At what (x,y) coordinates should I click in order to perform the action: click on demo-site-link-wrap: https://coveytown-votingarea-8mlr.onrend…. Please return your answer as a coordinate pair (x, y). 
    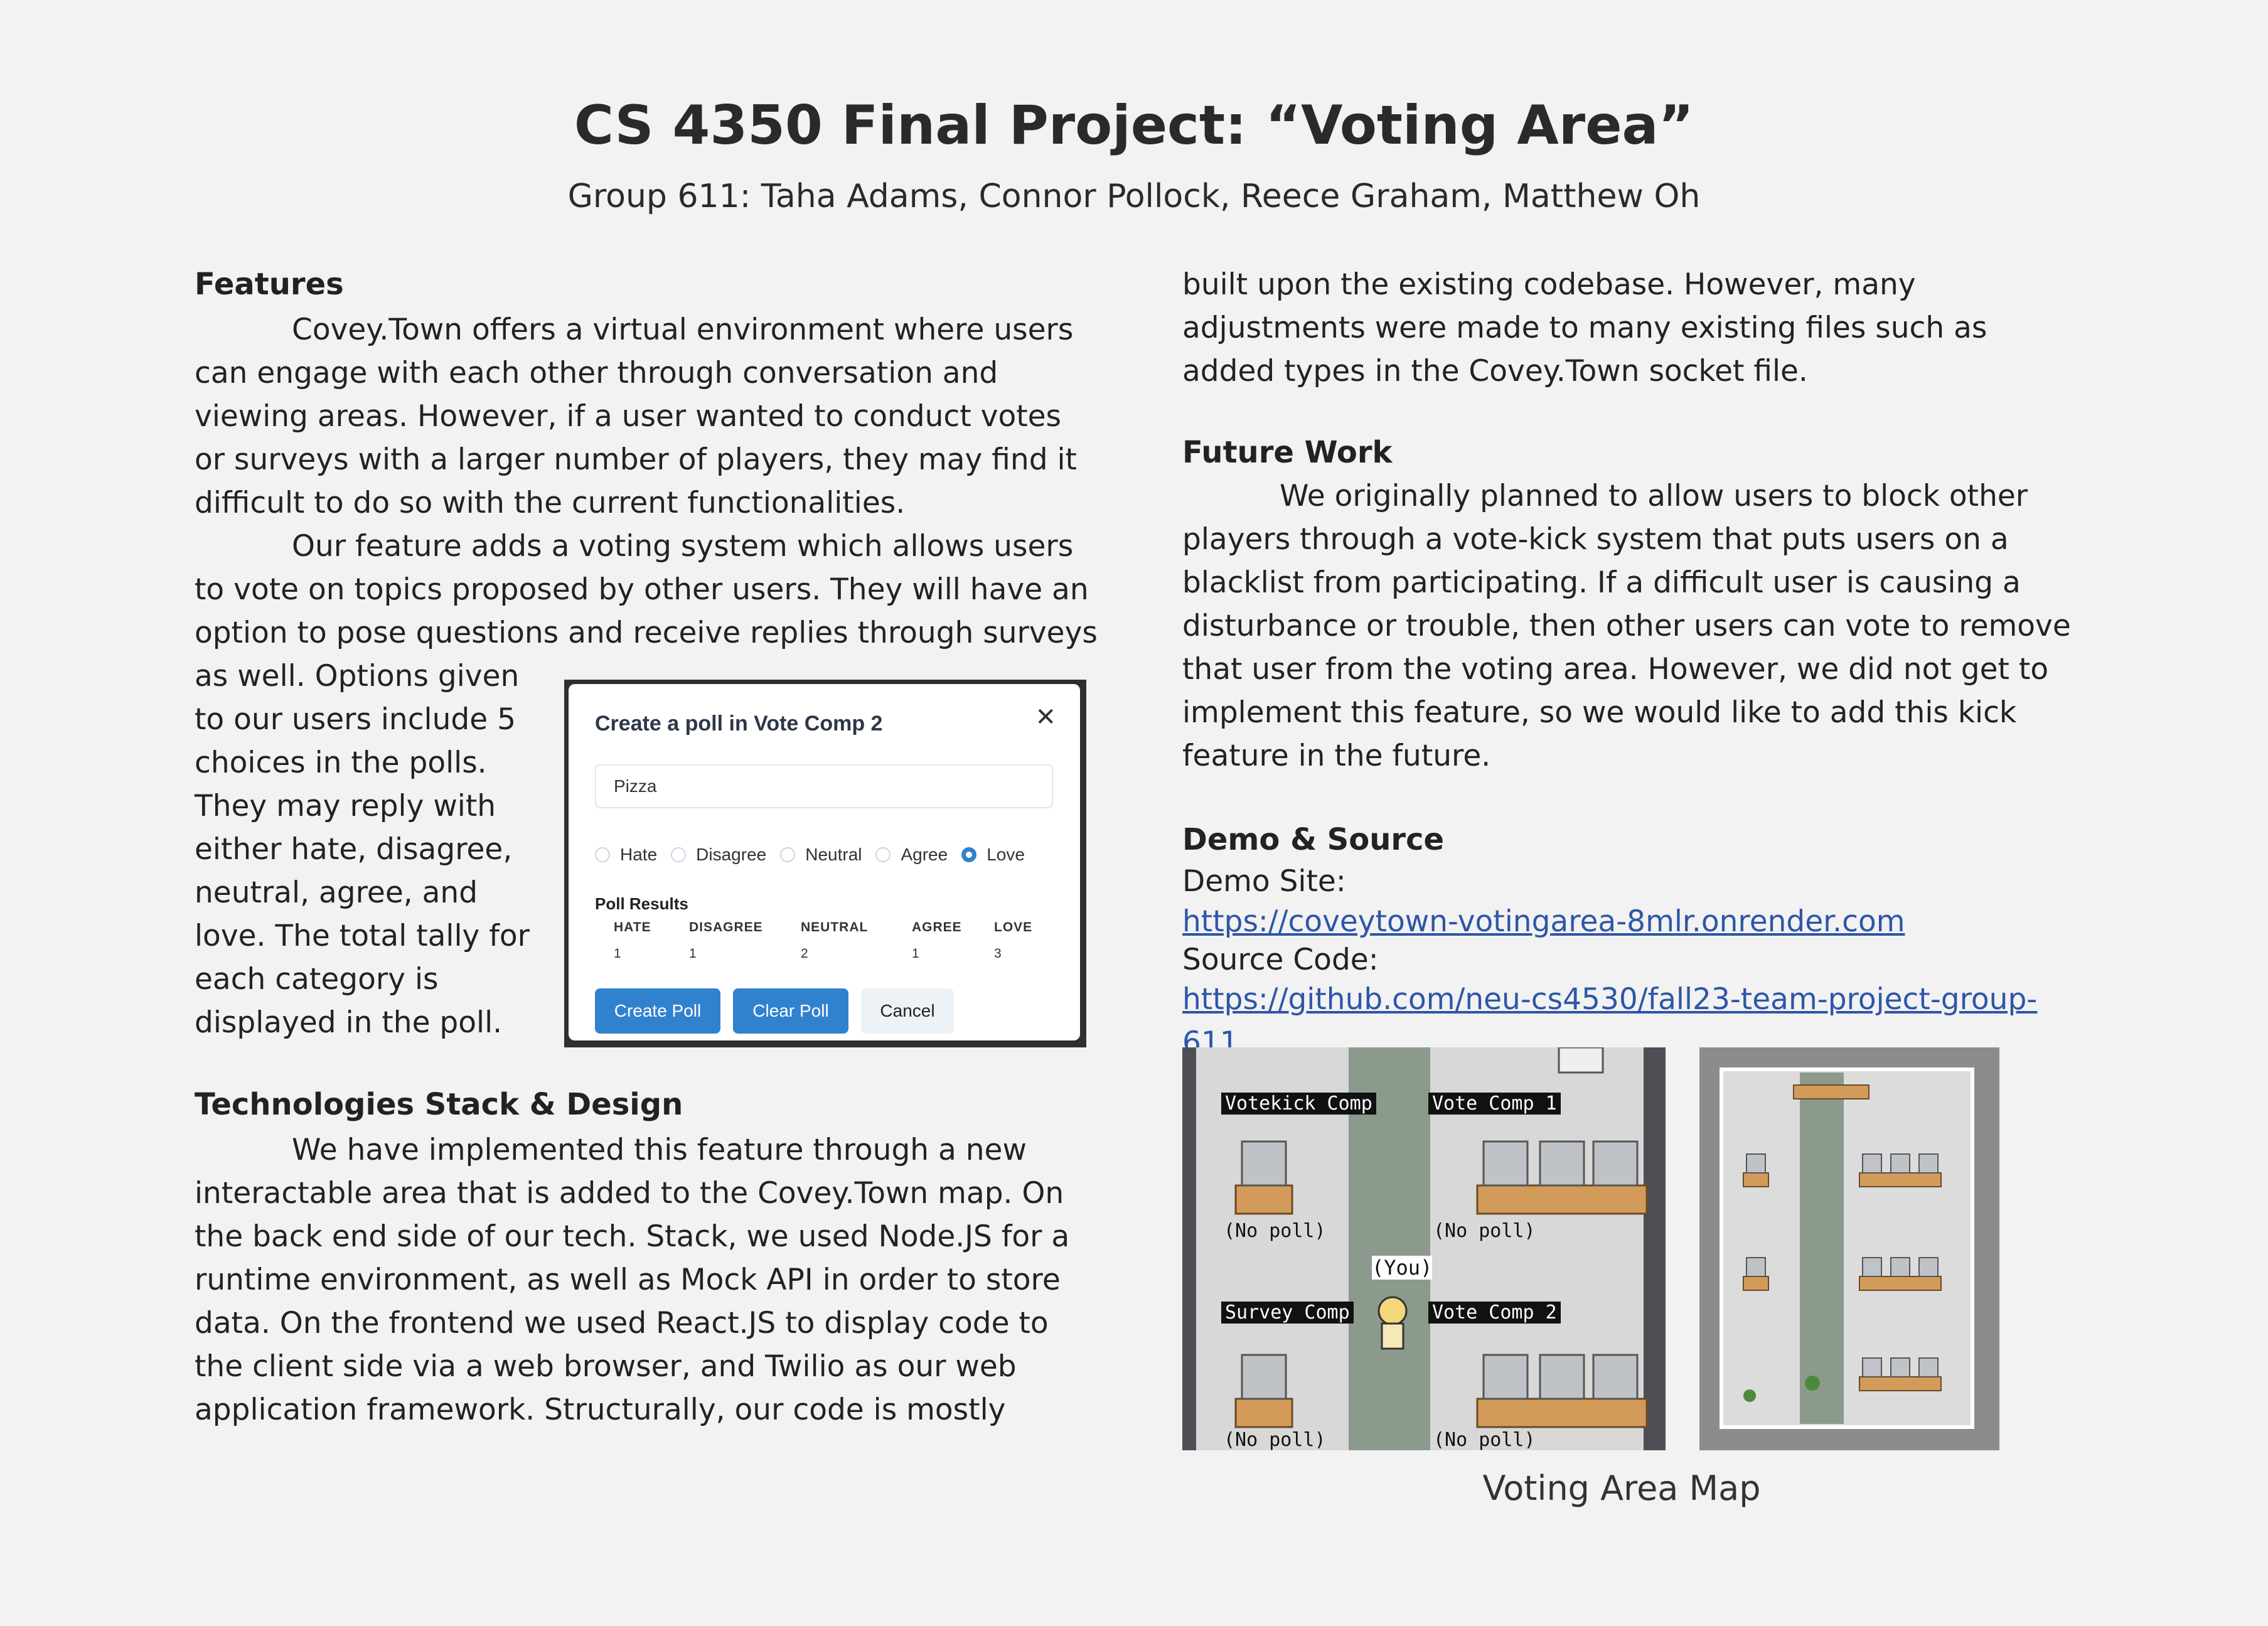
    Looking at the image, I should click on (1634, 922).